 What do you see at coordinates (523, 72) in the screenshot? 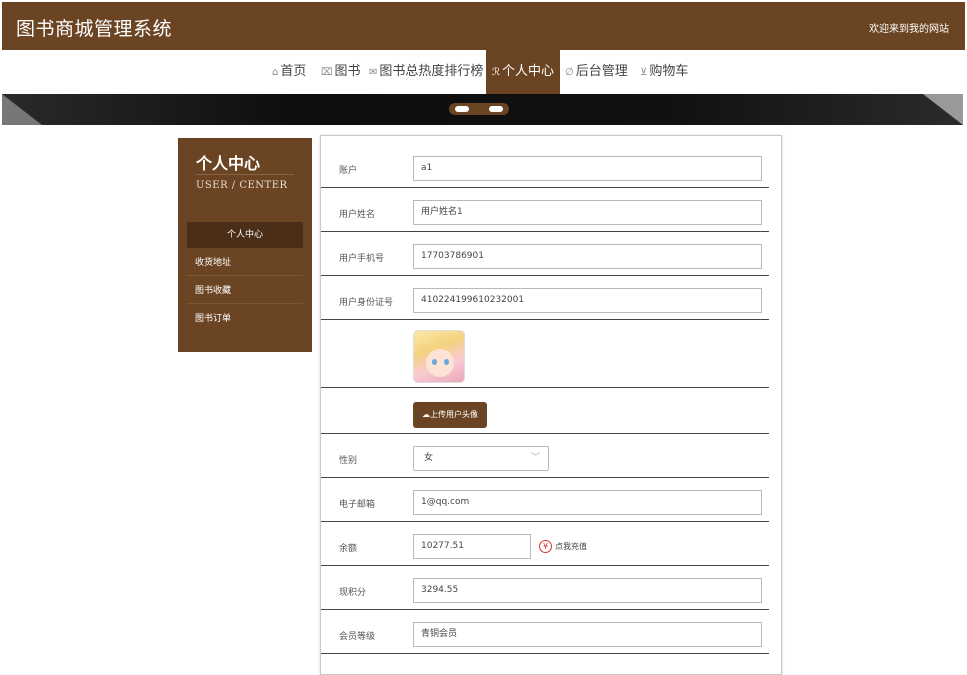
I see `nav-user-center: ℛ 个人中心` at bounding box center [523, 72].